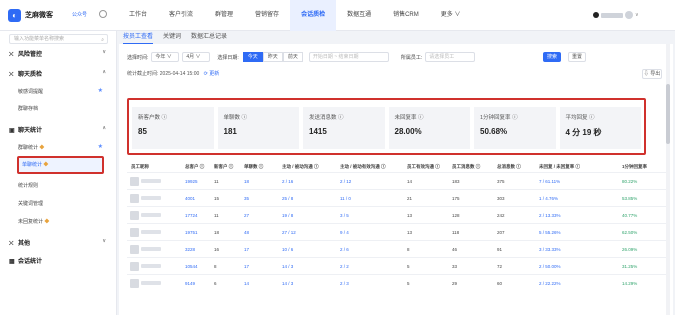 This screenshot has width=675, height=315. What do you see at coordinates (103, 14) in the screenshot?
I see `clock-icon` at bounding box center [103, 14].